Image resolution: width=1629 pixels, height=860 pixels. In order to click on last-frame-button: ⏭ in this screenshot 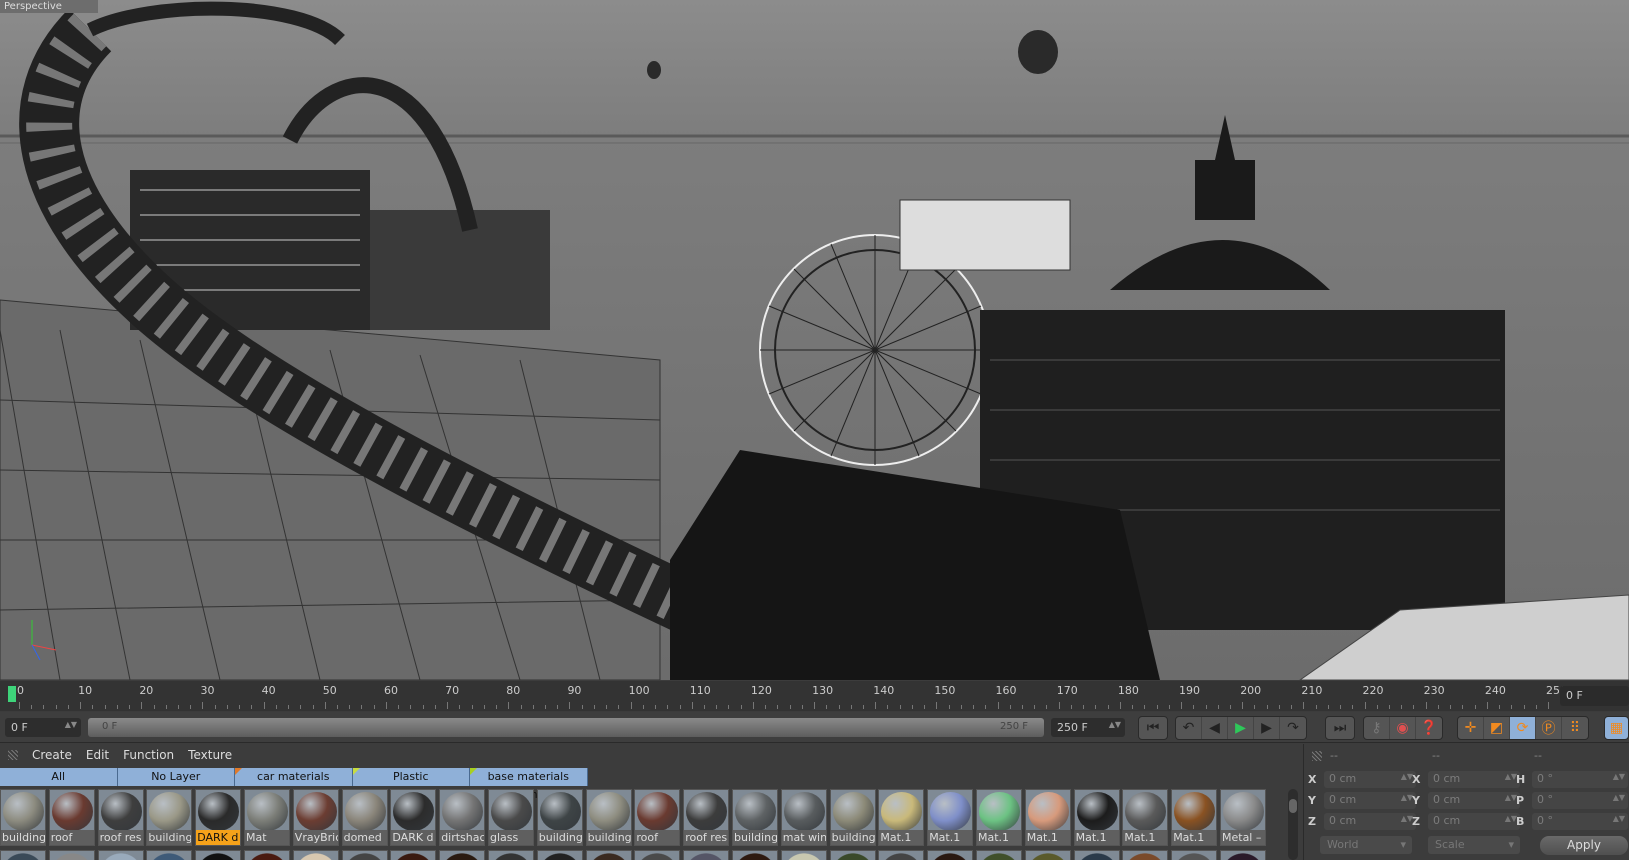, I will do `click(1340, 728)`.